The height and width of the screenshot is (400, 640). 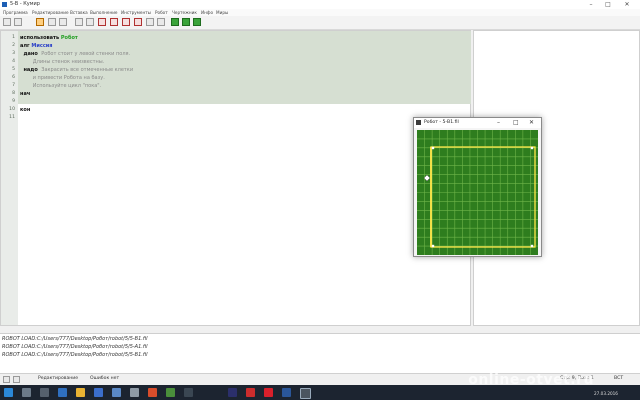 I want to click on code-line: 3 дано Робот стоит у левой стенки поля., so click(x=236, y=54).